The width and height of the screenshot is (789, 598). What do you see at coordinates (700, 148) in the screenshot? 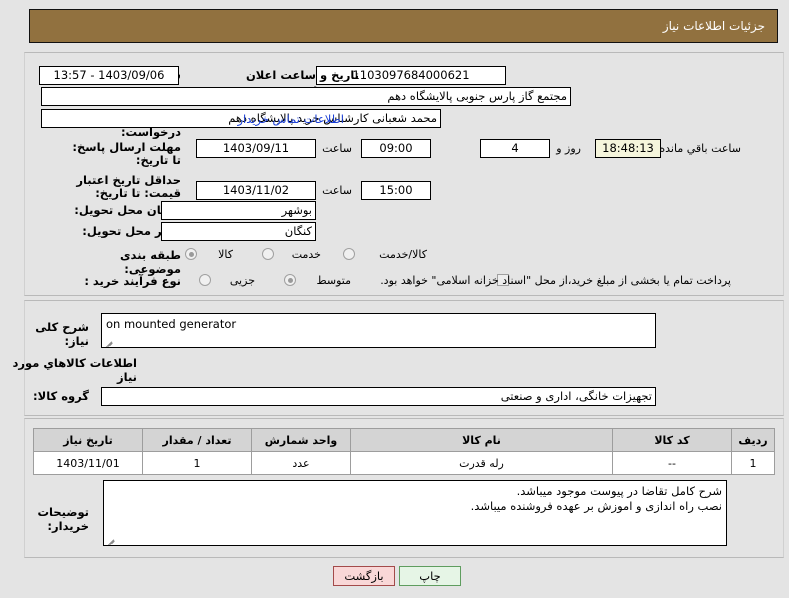
I see `remaining-clock-label: ساعت باقي مانده` at bounding box center [700, 148].